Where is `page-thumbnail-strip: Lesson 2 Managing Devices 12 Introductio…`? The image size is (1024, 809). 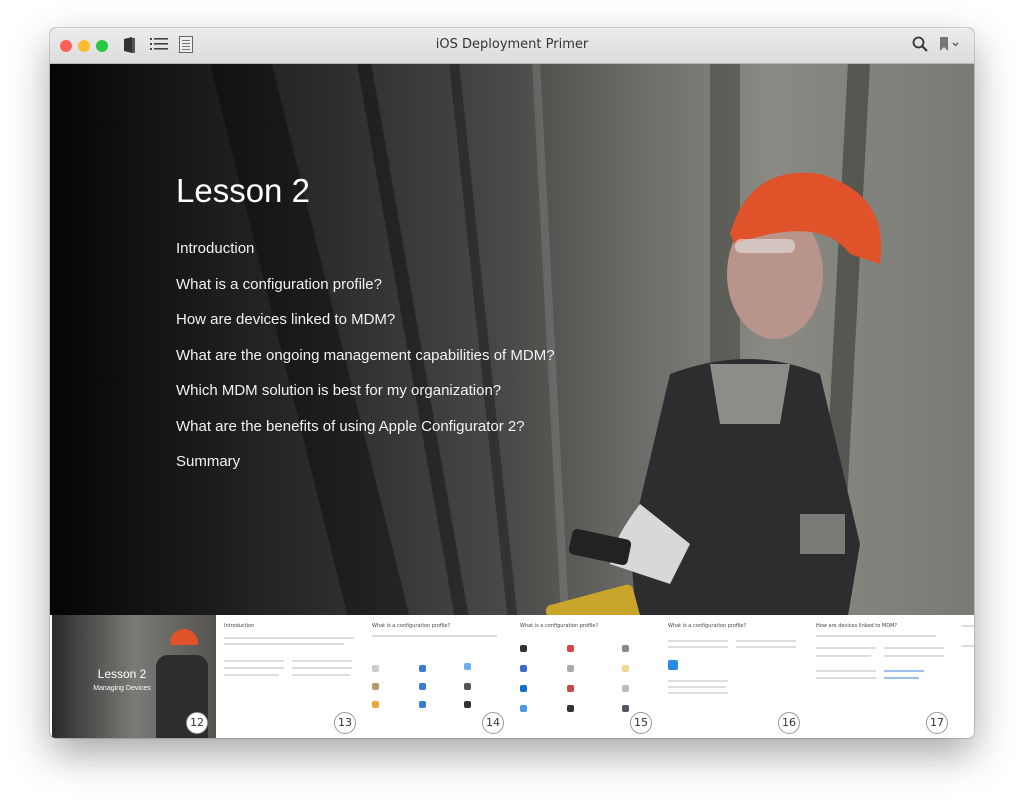
page-thumbnail-strip: Lesson 2 Managing Devices 12 Introductio… is located at coordinates (512, 676).